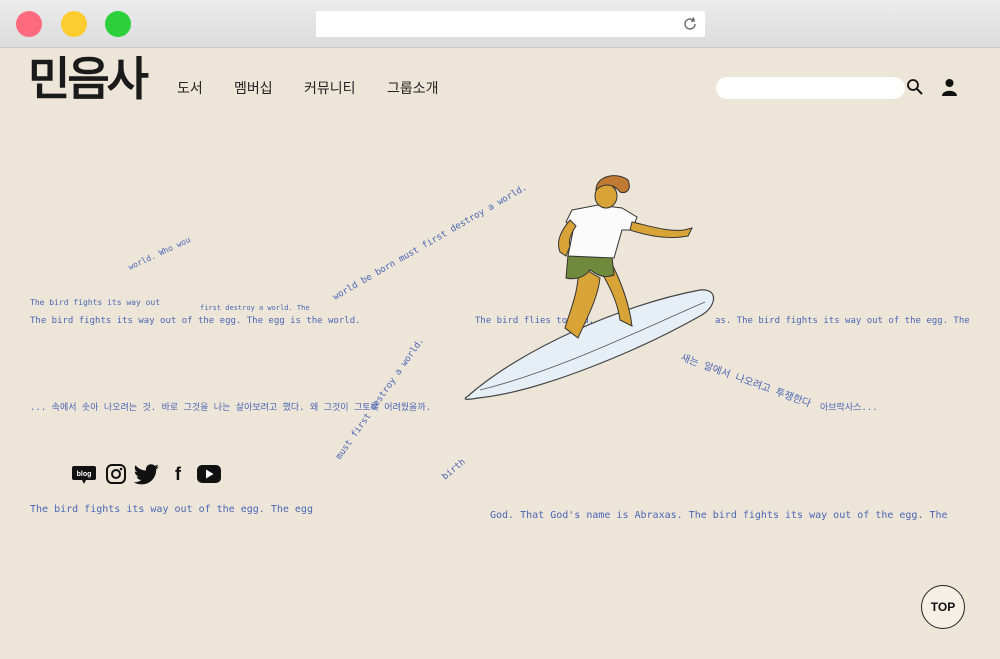  Describe the element at coordinates (510, 24) in the screenshot. I see `address-bar` at that location.